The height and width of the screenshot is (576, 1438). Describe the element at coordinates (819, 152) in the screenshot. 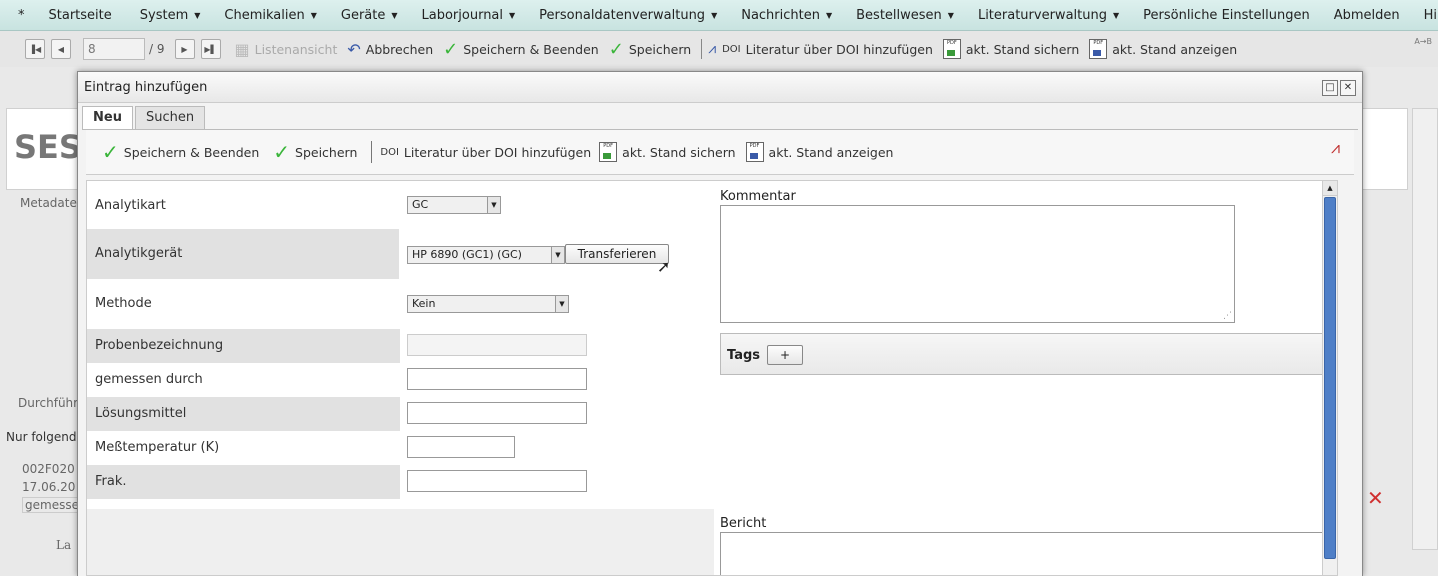

I see `dialog-pdf-show-button: PDF akt. Stand anzeigen` at that location.